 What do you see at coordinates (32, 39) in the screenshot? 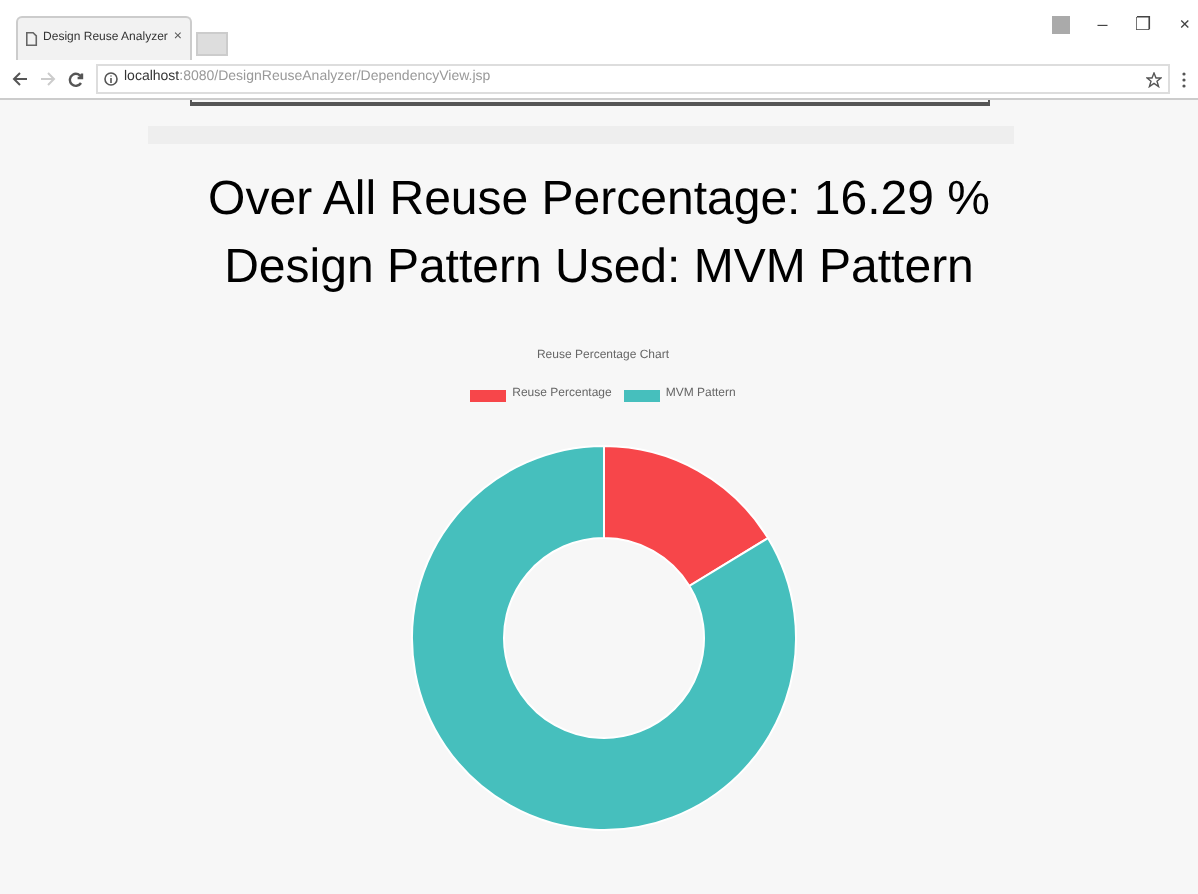
I see `page-icon` at bounding box center [32, 39].